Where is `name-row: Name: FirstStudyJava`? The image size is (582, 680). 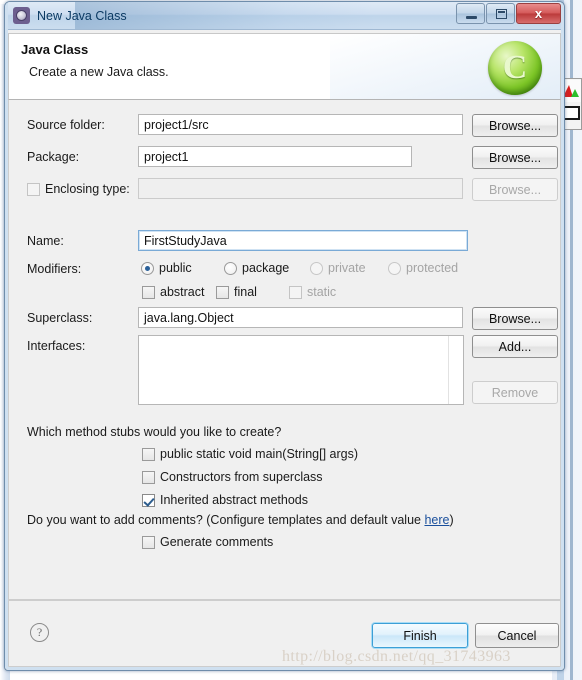
name-row: Name: FirstStudyJava is located at coordinates (284, 242).